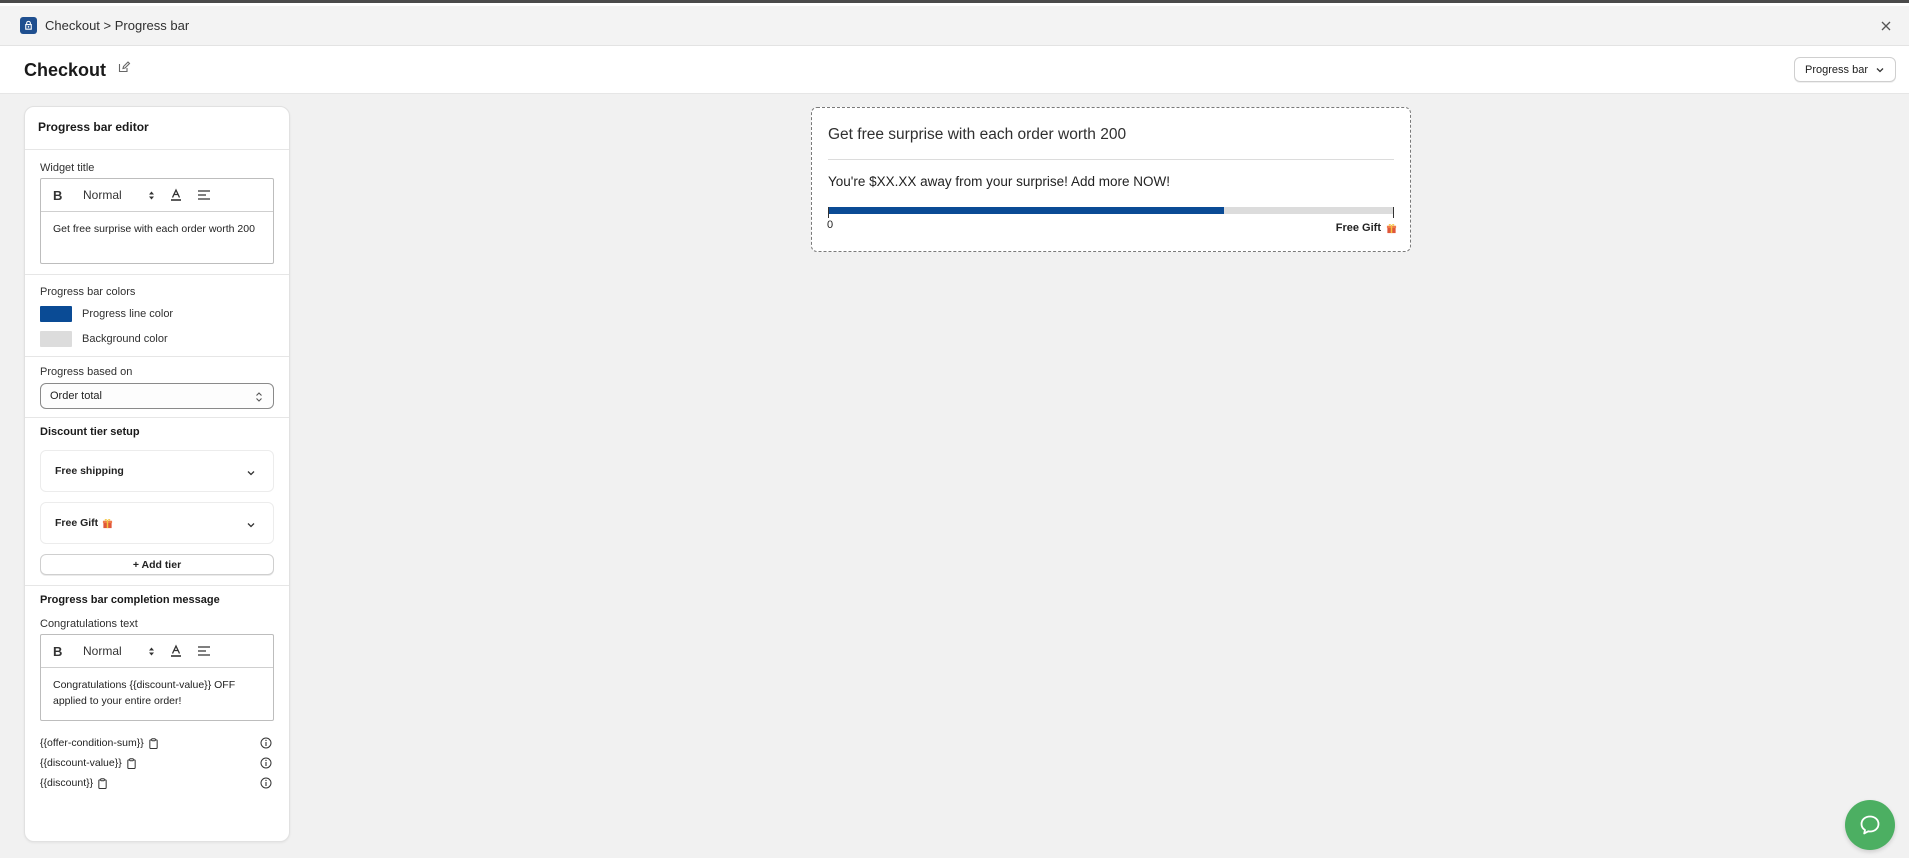 The height and width of the screenshot is (859, 1909). I want to click on tier-free-shipping: Free shipping, so click(157, 471).